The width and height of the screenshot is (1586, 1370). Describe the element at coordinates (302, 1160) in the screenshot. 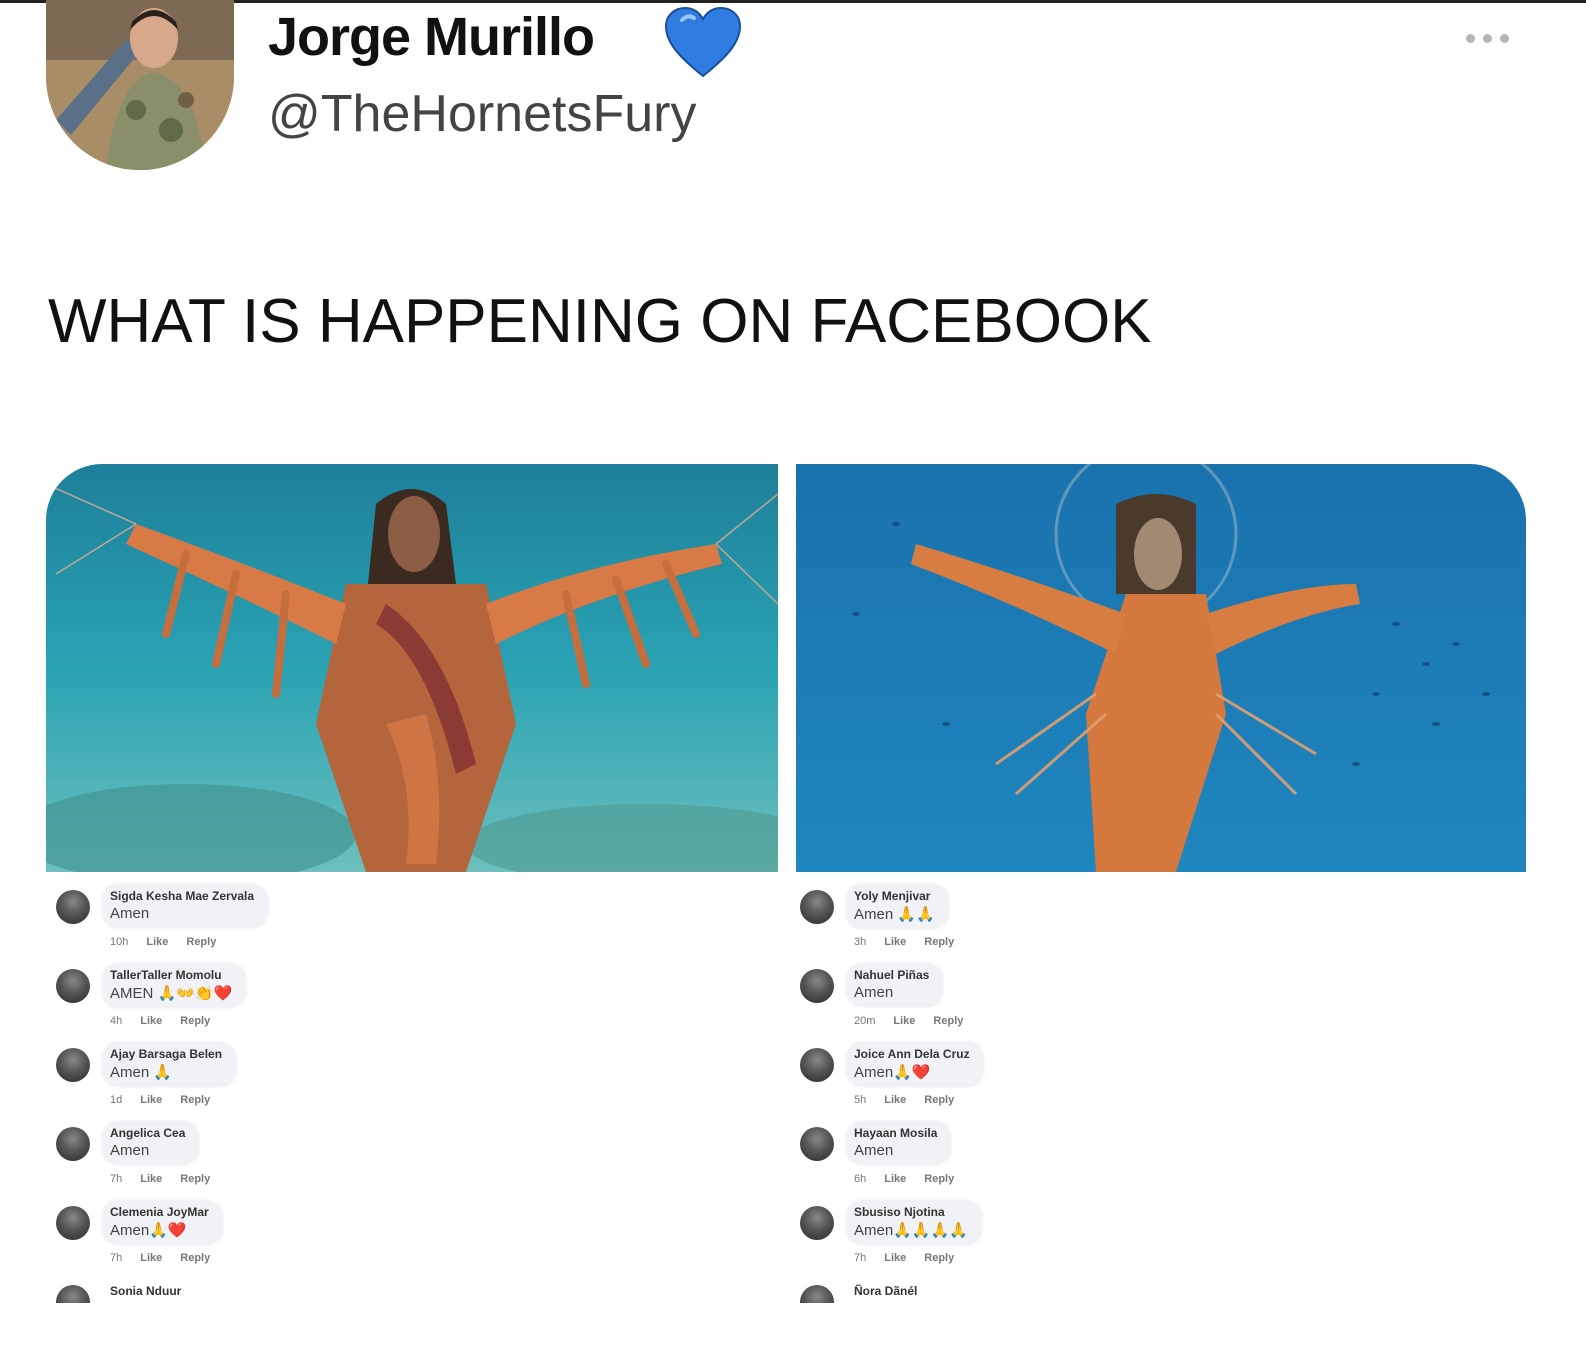

I see `comment: Angelica Cea Amen 7h Like Reply` at that location.